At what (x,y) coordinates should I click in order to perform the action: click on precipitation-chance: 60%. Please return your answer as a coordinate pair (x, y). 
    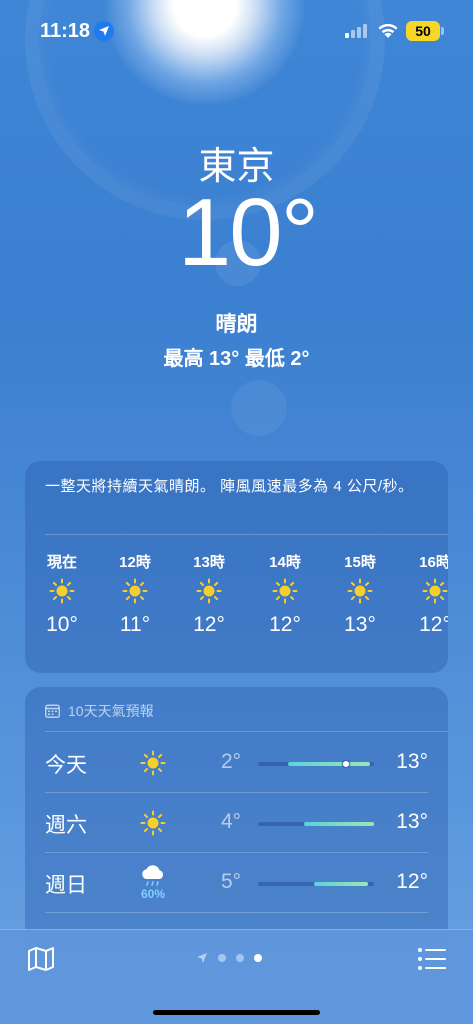
    Looking at the image, I should click on (153, 894).